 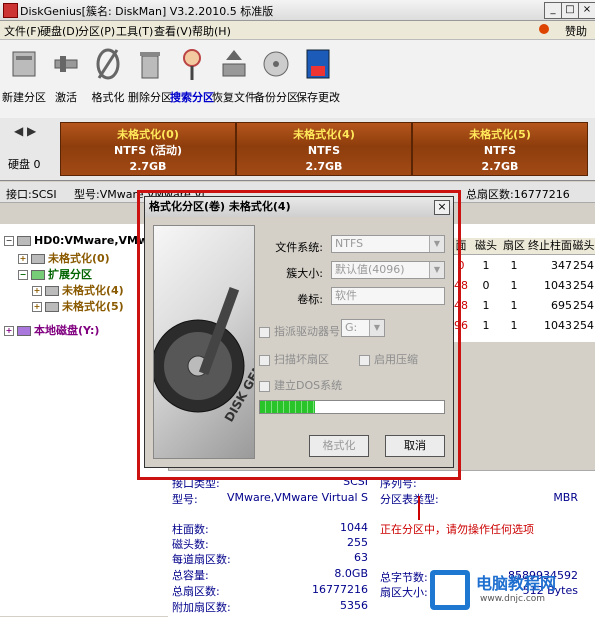 What do you see at coordinates (294, 359) in the screenshot?
I see `scan-bad-sectors-checkbox: 扫描坏扇区` at bounding box center [294, 359].